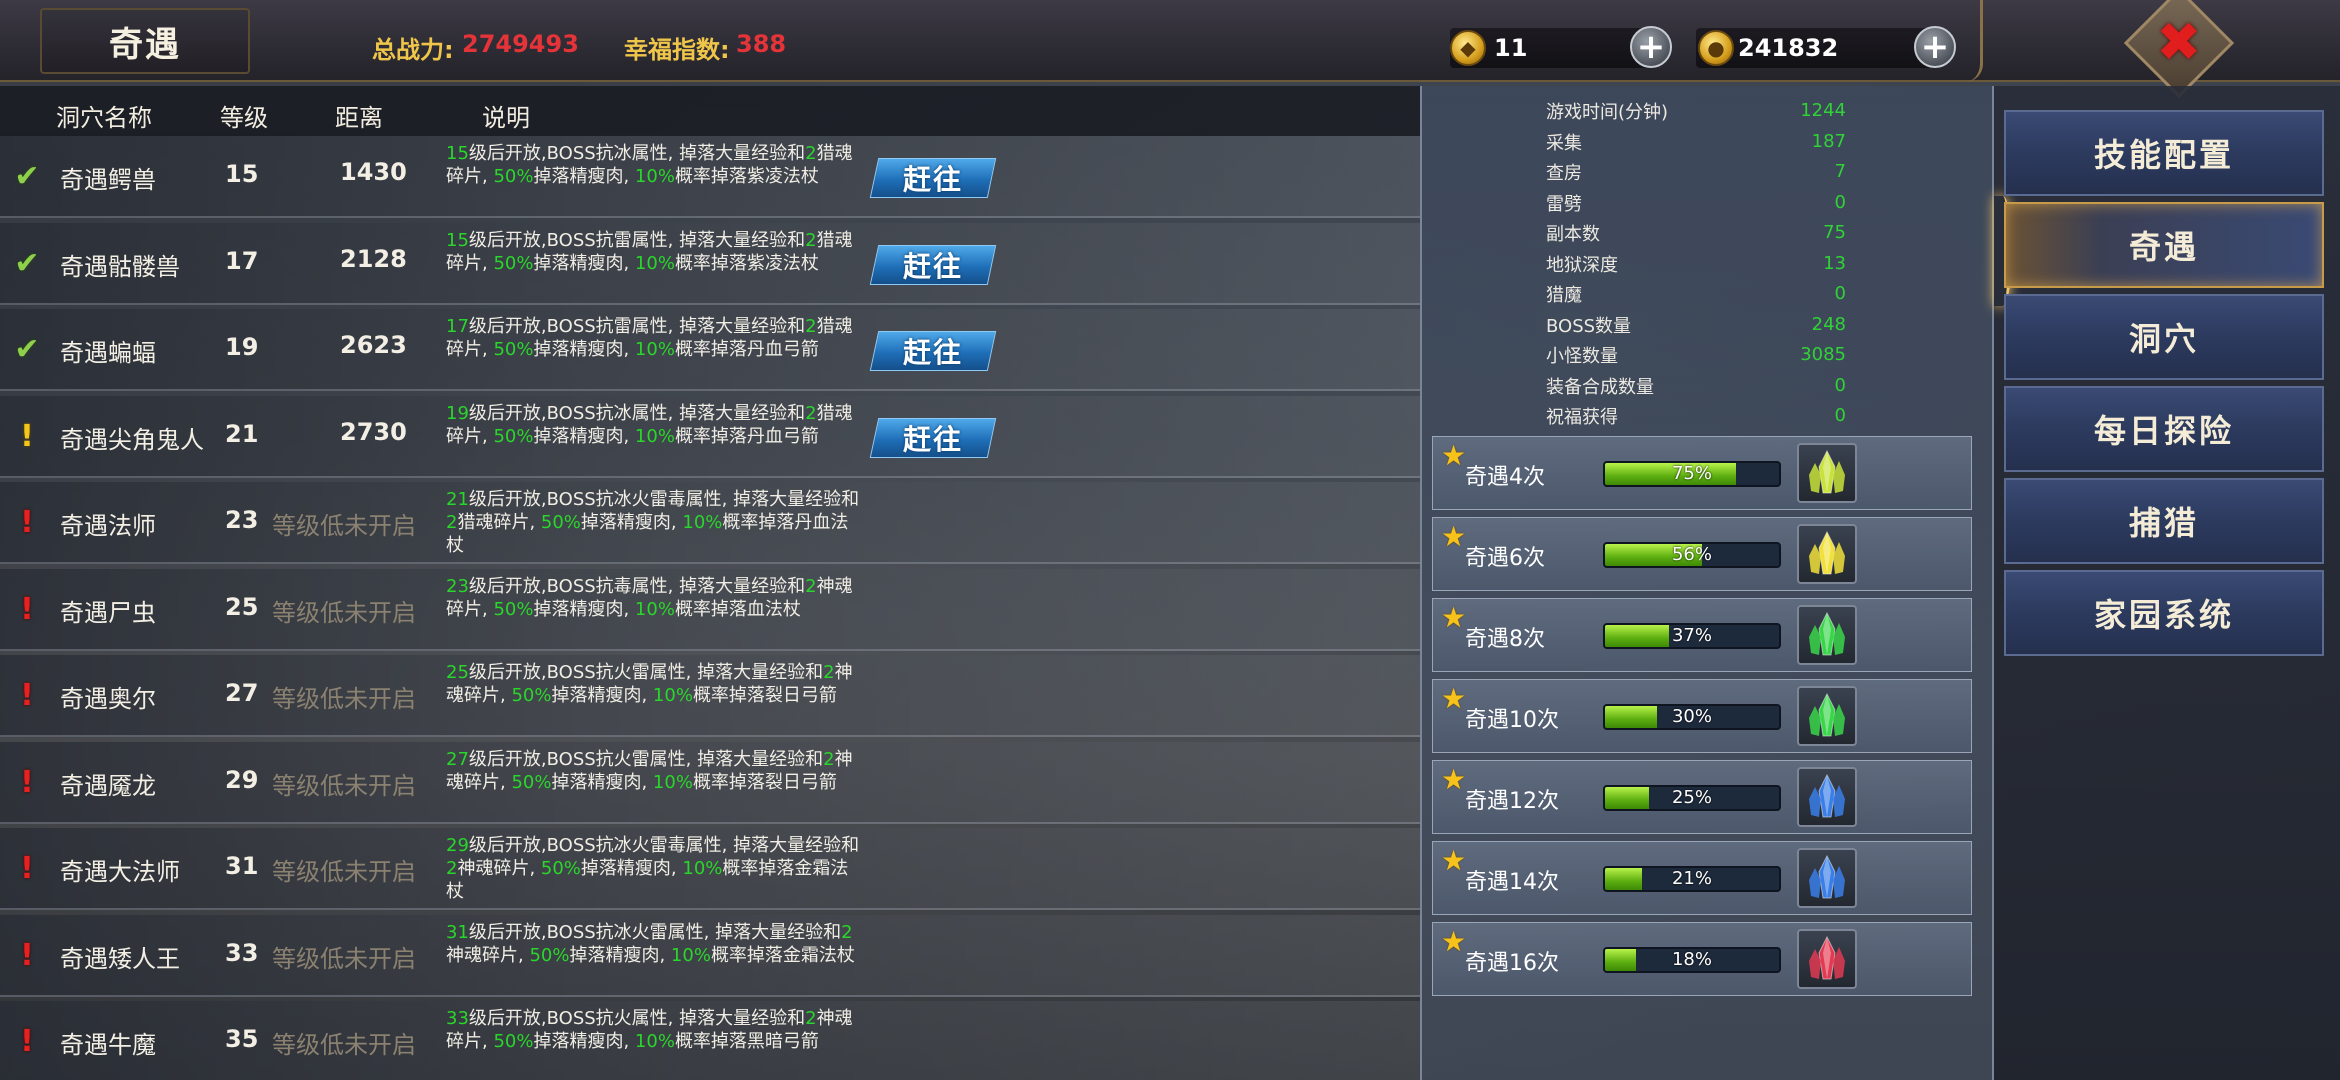 This screenshot has width=2340, height=1080. I want to click on menu-item-label: 家园系统, so click(2163, 615).